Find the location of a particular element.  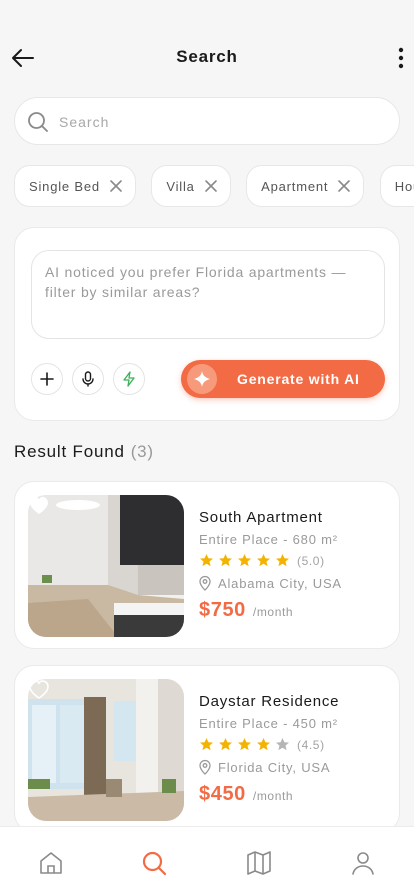

filter-chip-single-bed: Single Bed is located at coordinates (75, 186).